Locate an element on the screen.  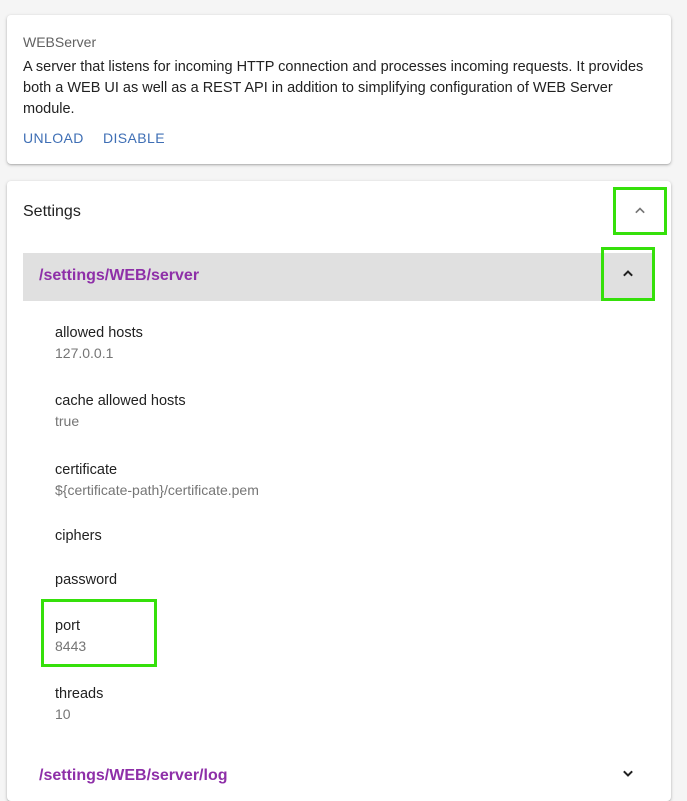
panel-title: /settings/WEB/server is located at coordinates (119, 275).